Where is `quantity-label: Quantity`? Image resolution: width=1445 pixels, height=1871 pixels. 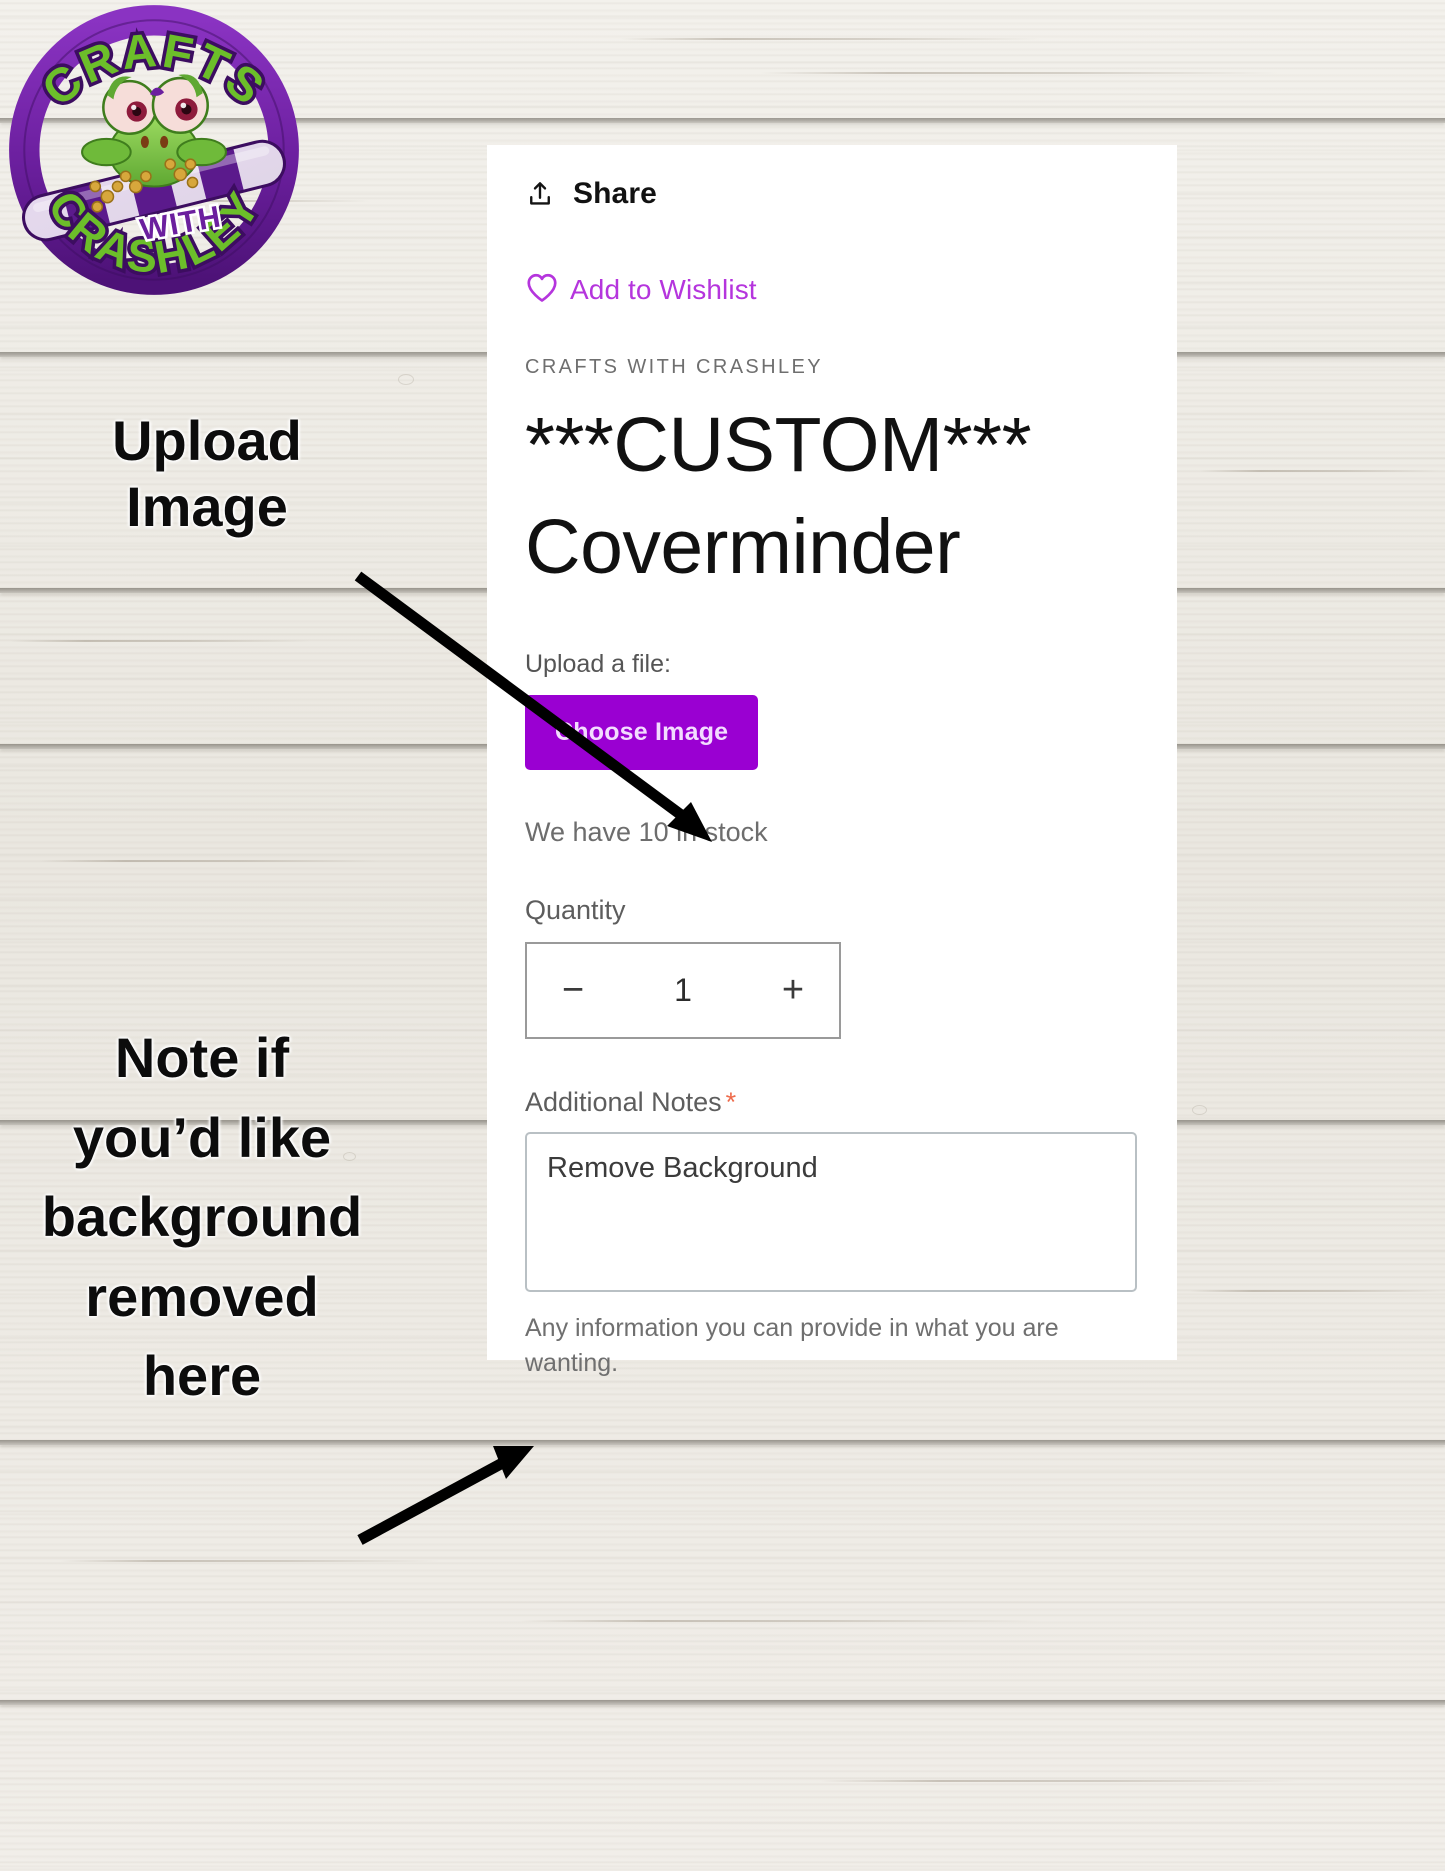
quantity-label: Quantity is located at coordinates (575, 909).